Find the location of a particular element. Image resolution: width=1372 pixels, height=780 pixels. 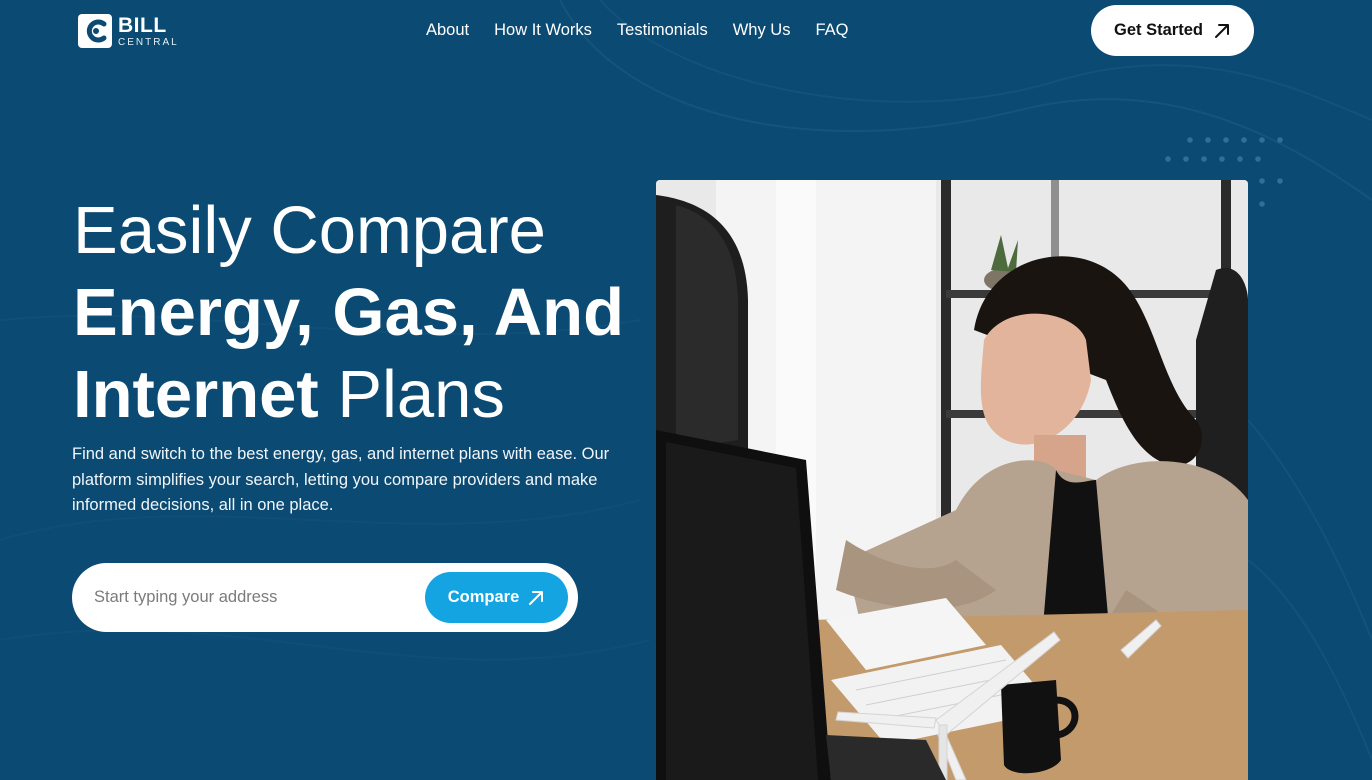

brand-logo: BILL CENTRAL is located at coordinates (128, 31).